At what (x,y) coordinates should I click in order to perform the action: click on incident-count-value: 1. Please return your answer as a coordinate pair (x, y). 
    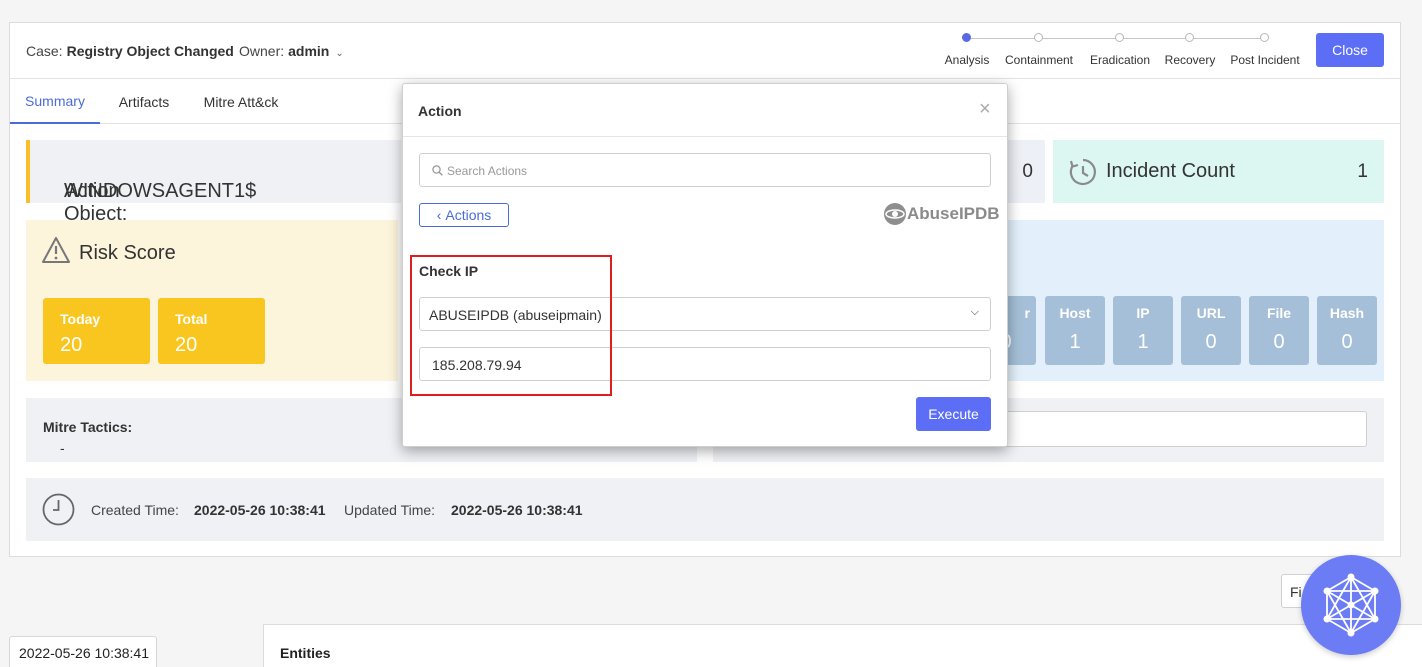
    Looking at the image, I should click on (1362, 171).